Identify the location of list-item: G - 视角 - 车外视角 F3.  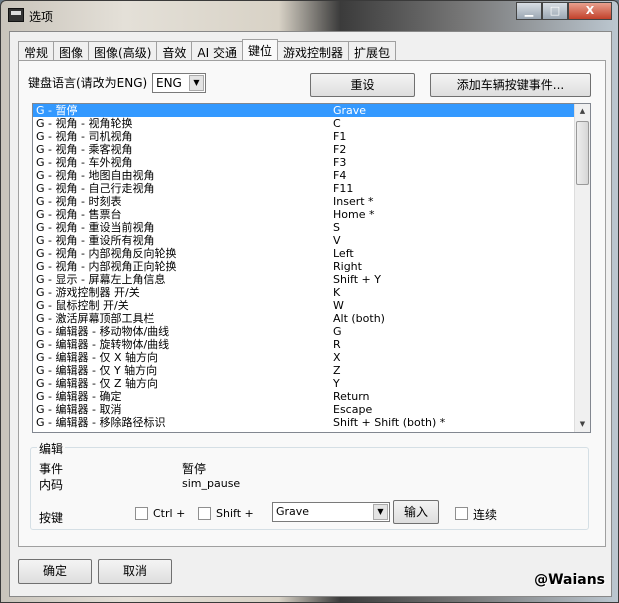
(311, 162).